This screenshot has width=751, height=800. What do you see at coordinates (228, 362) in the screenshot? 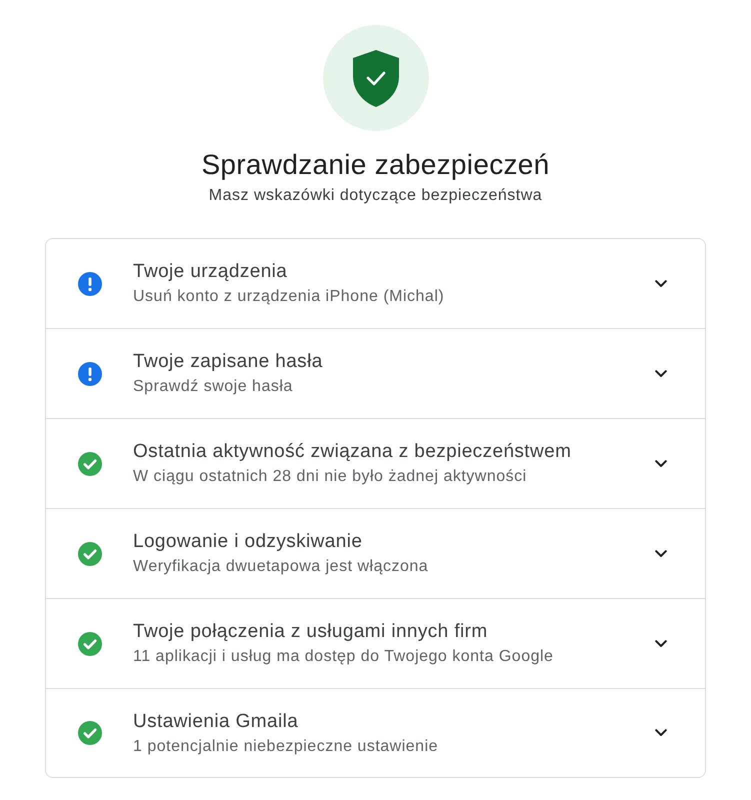
I see `item-title: Twoje zapisane hasła` at bounding box center [228, 362].